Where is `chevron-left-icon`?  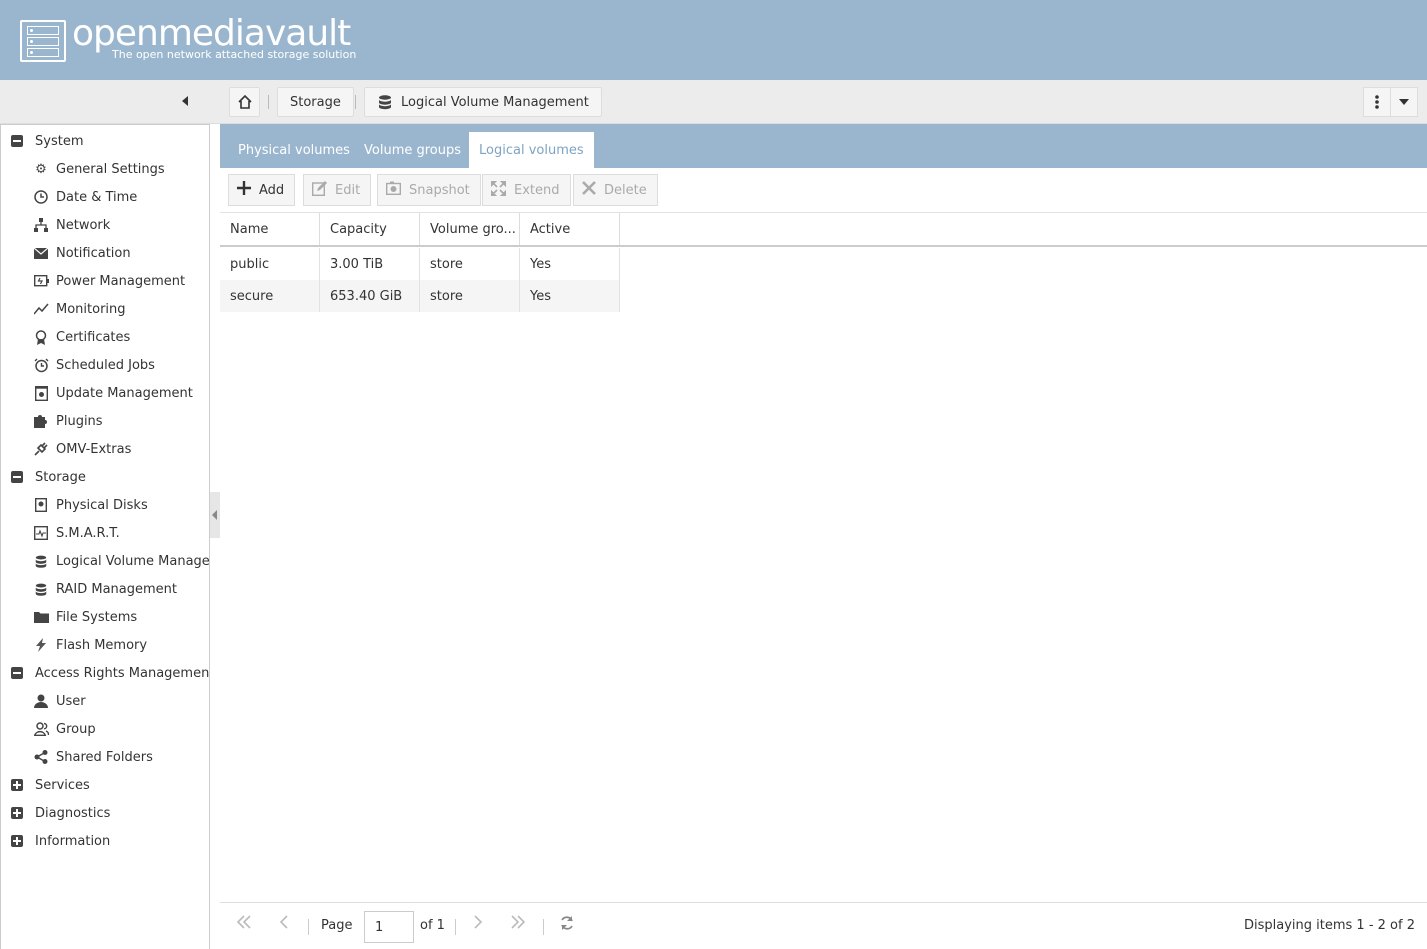
chevron-left-icon is located at coordinates (283, 922).